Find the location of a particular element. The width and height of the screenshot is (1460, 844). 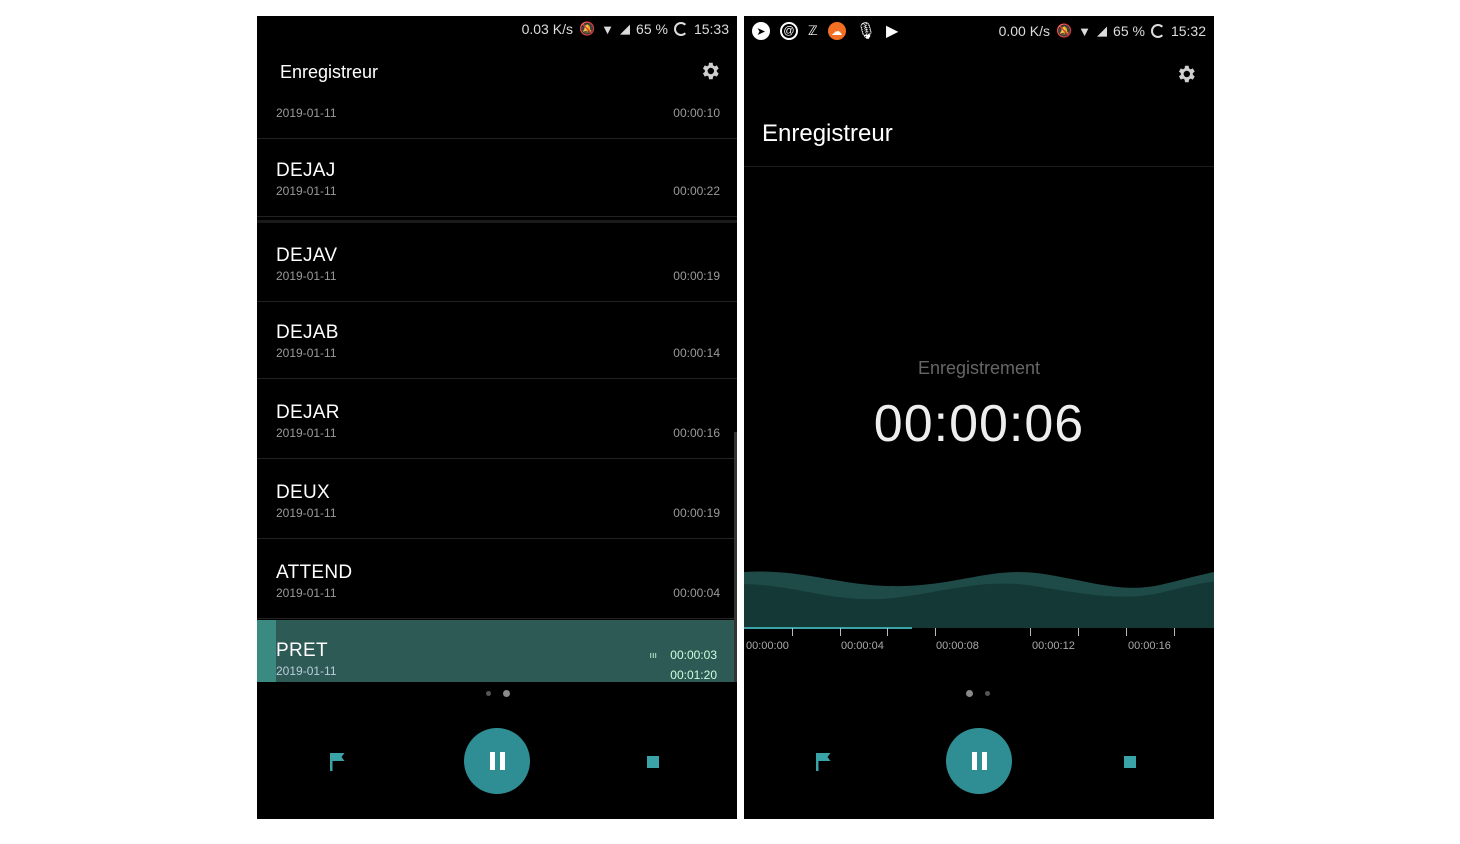

recording-name: DEJAB is located at coordinates (307, 332).